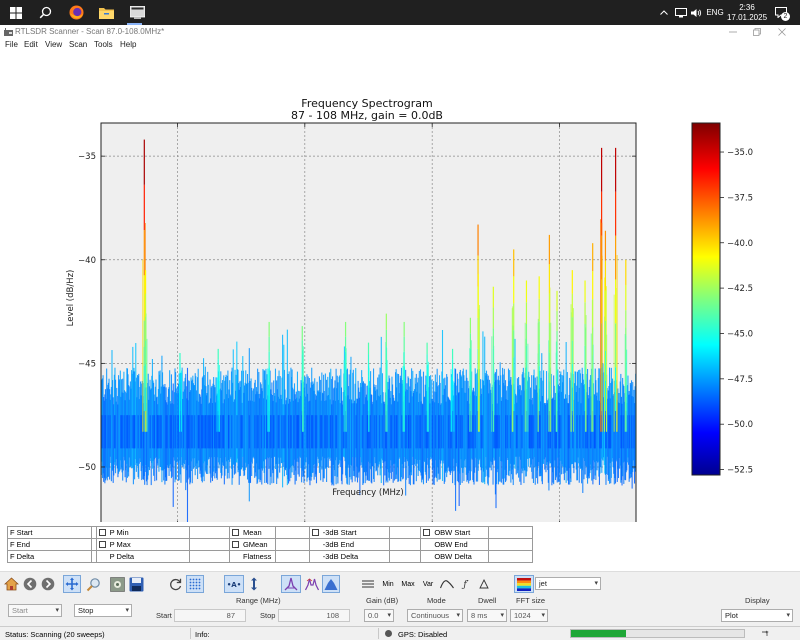 This screenshot has height=641, width=800. I want to click on firefox-icon, so click(76, 12).